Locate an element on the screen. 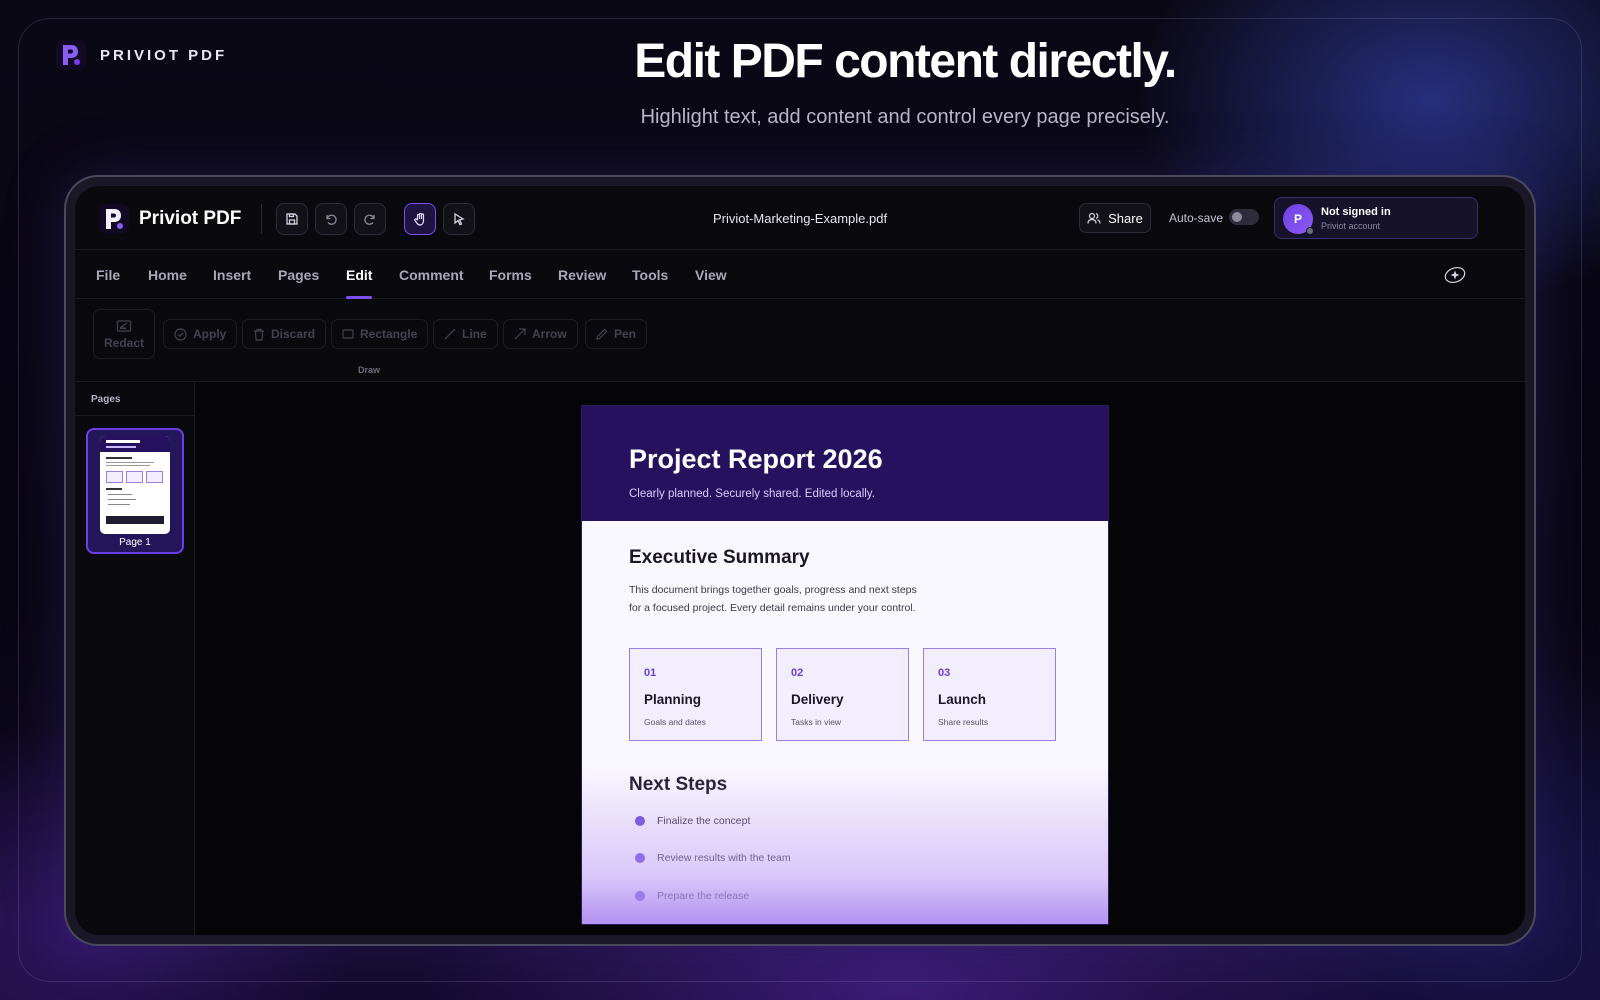 This screenshot has width=1600, height=1000. card-title: Delivery is located at coordinates (817, 699).